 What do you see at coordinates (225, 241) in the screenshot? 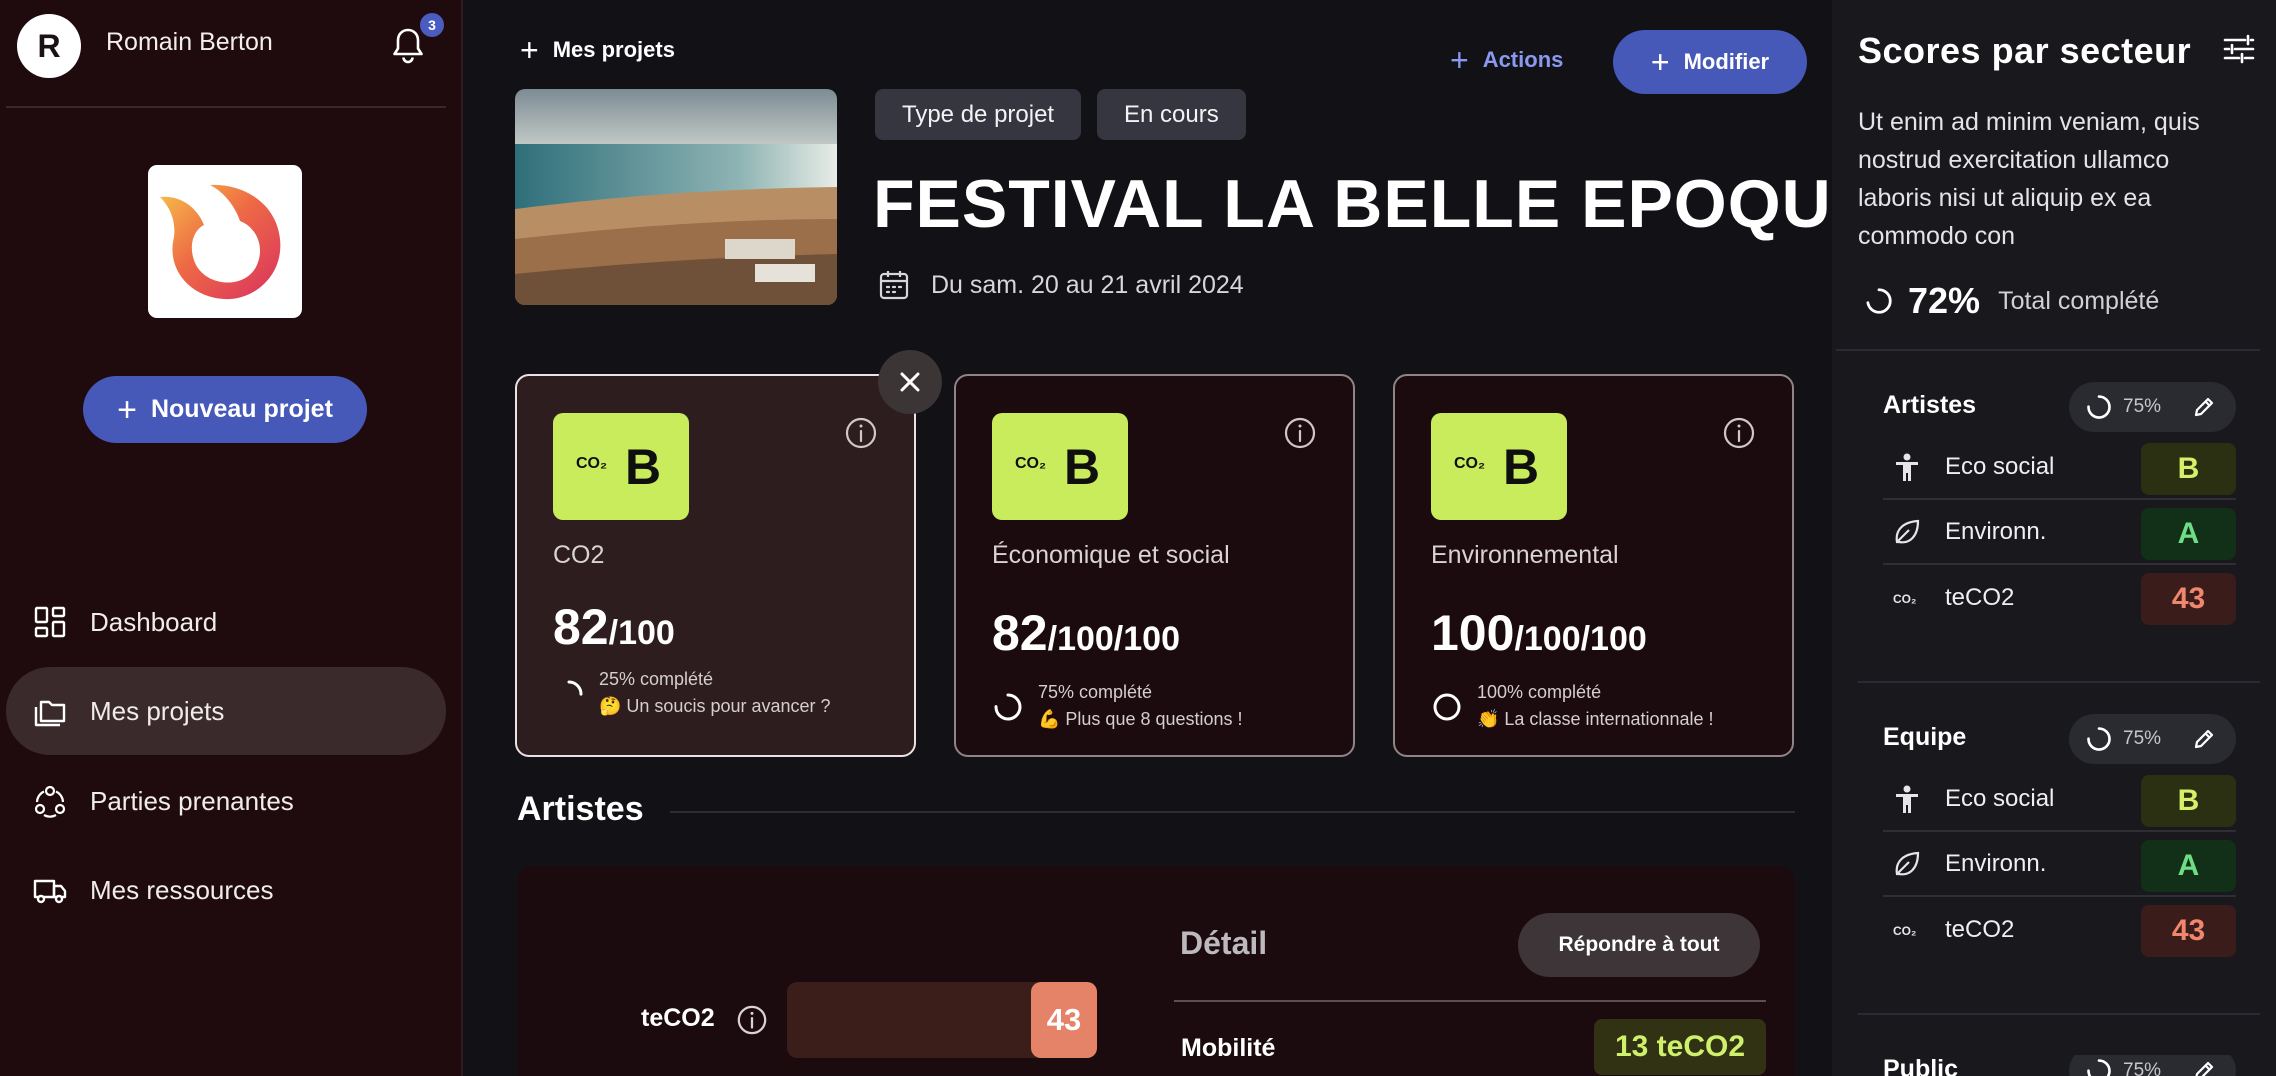
I see `app-logo` at bounding box center [225, 241].